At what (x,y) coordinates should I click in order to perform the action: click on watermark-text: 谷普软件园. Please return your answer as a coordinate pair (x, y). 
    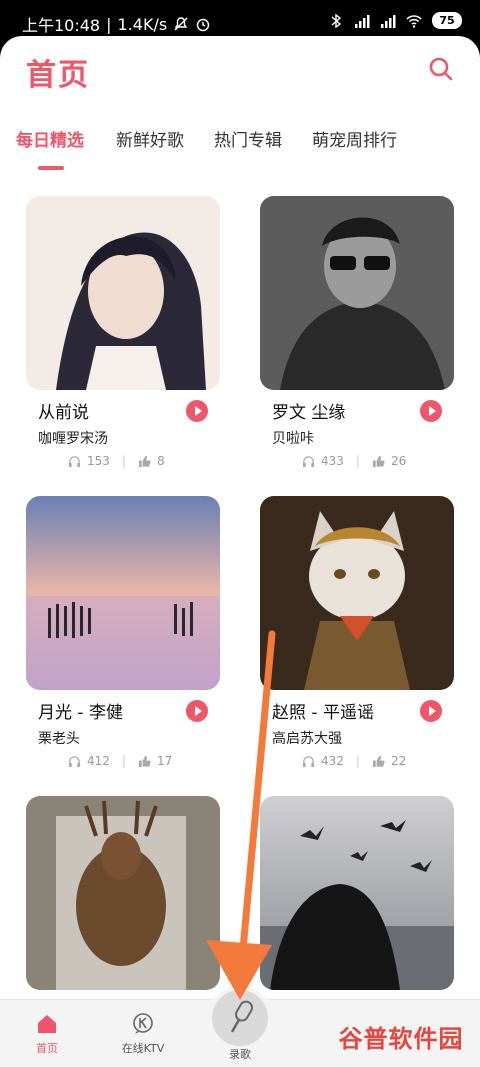
    Looking at the image, I should click on (401, 1038).